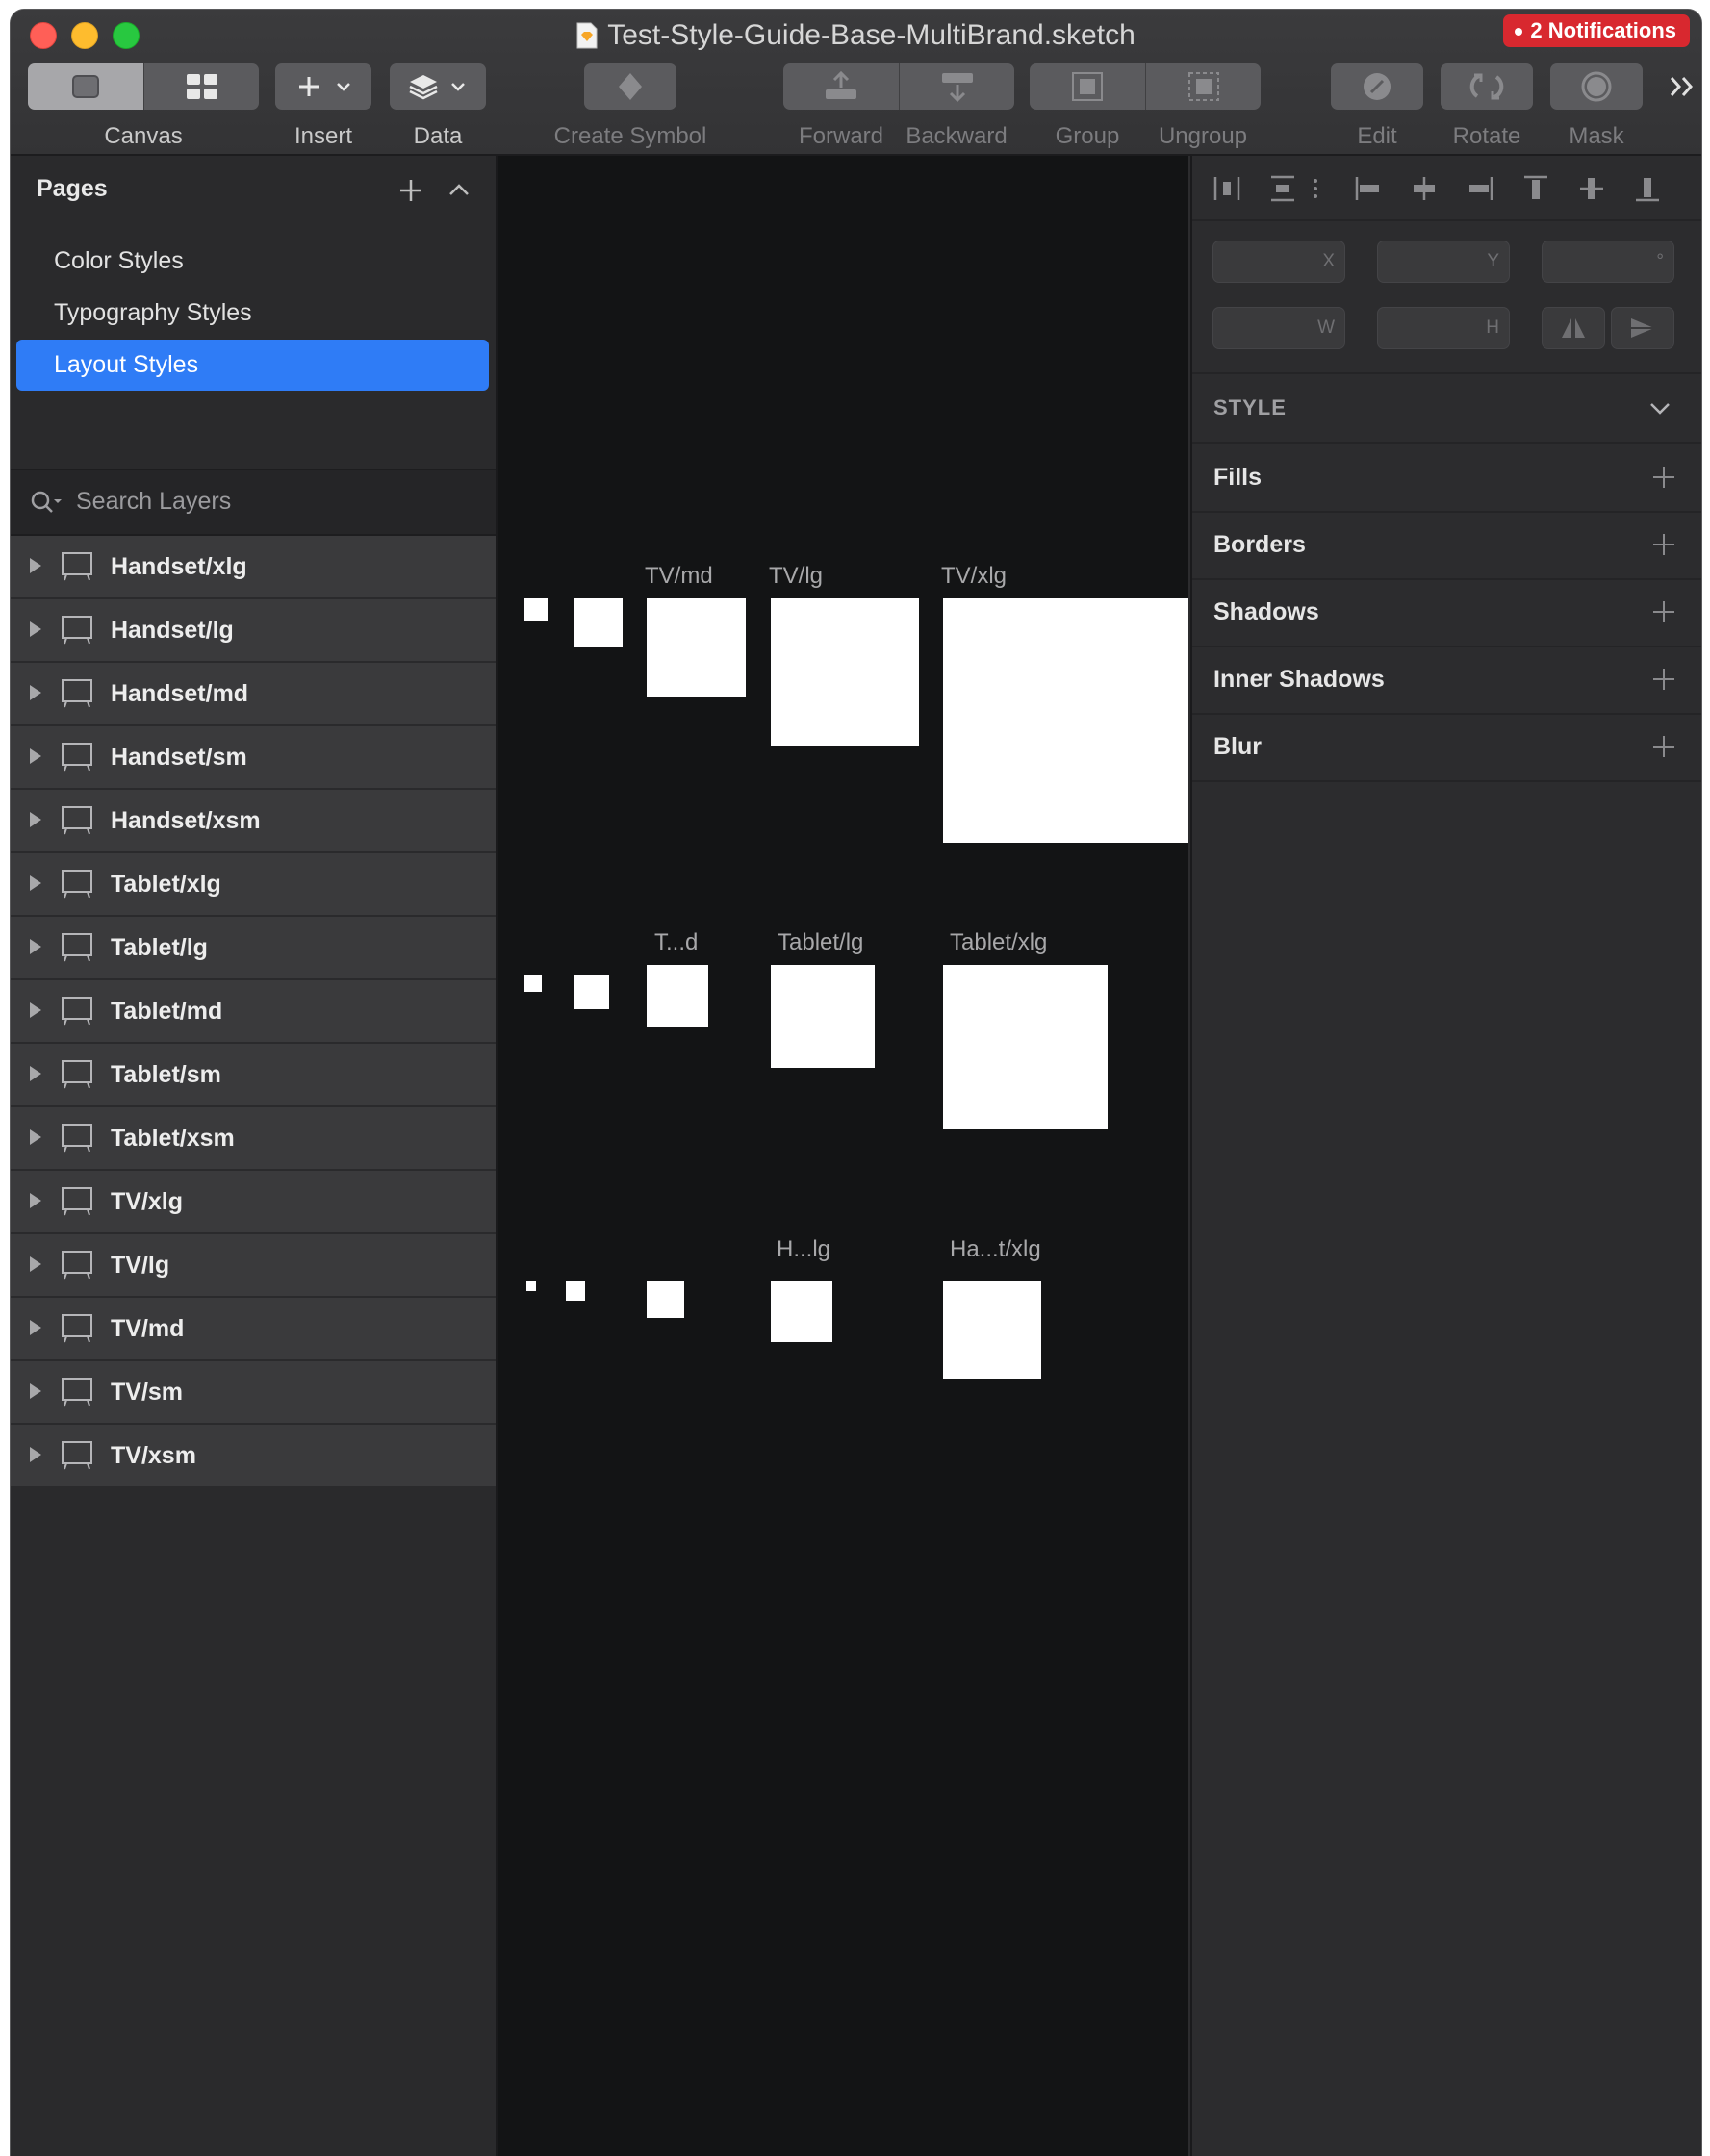  What do you see at coordinates (254, 1202) in the screenshot?
I see `layer-row-tv-xlg: TV/xlg` at bounding box center [254, 1202].